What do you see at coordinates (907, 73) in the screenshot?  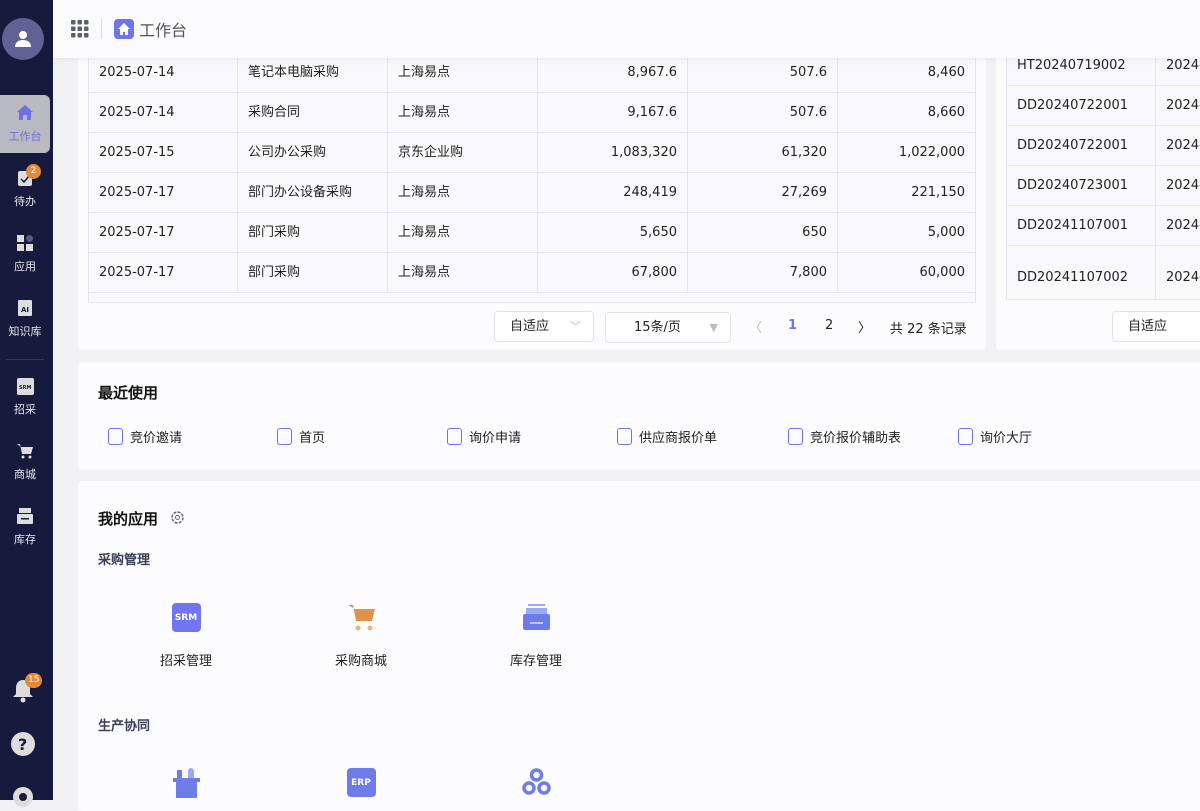 I see `cell-amount: 8,460` at bounding box center [907, 73].